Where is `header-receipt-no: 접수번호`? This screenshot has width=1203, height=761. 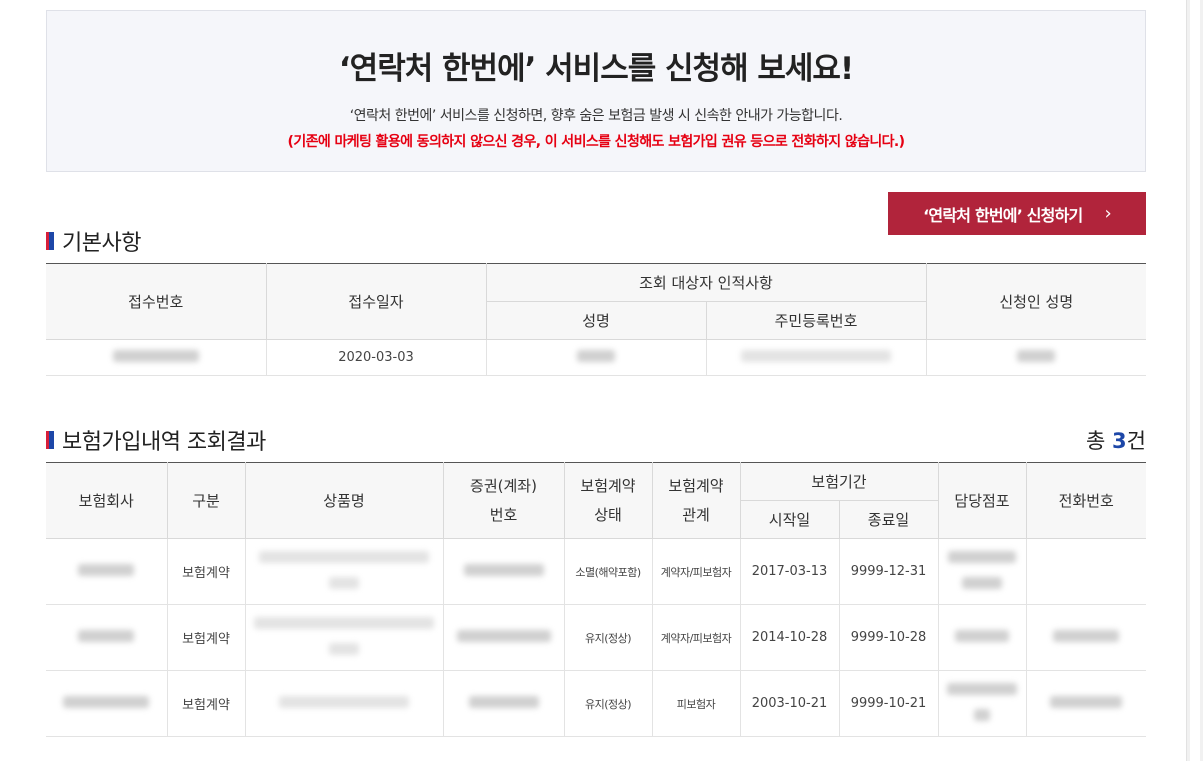 header-receipt-no: 접수번호 is located at coordinates (156, 301).